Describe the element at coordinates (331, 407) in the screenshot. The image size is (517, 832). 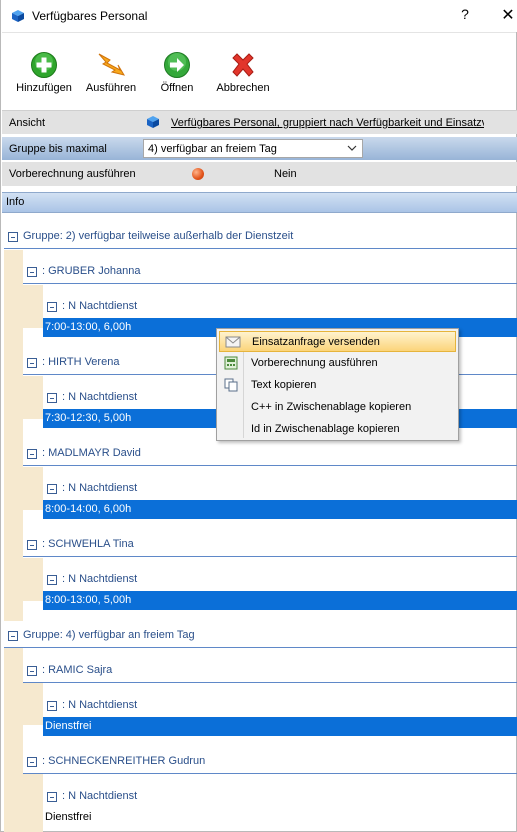
I see `menu-item-label: C++ in Zwischenablage kopieren` at that location.